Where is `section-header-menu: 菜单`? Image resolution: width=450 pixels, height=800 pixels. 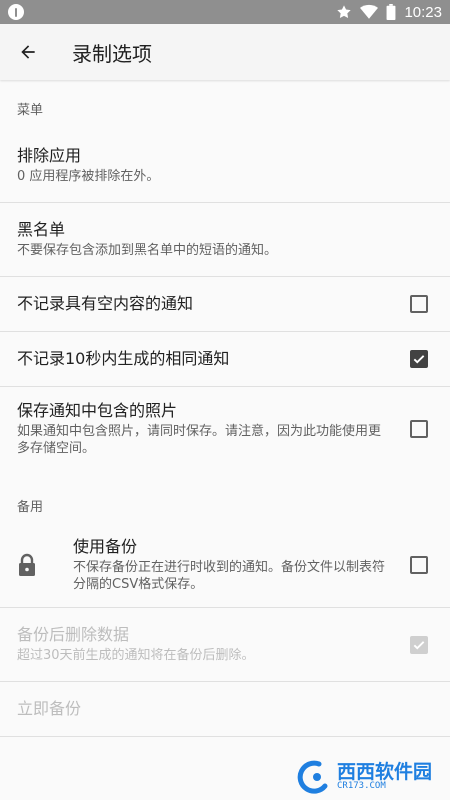
section-header-menu: 菜单 is located at coordinates (30, 110).